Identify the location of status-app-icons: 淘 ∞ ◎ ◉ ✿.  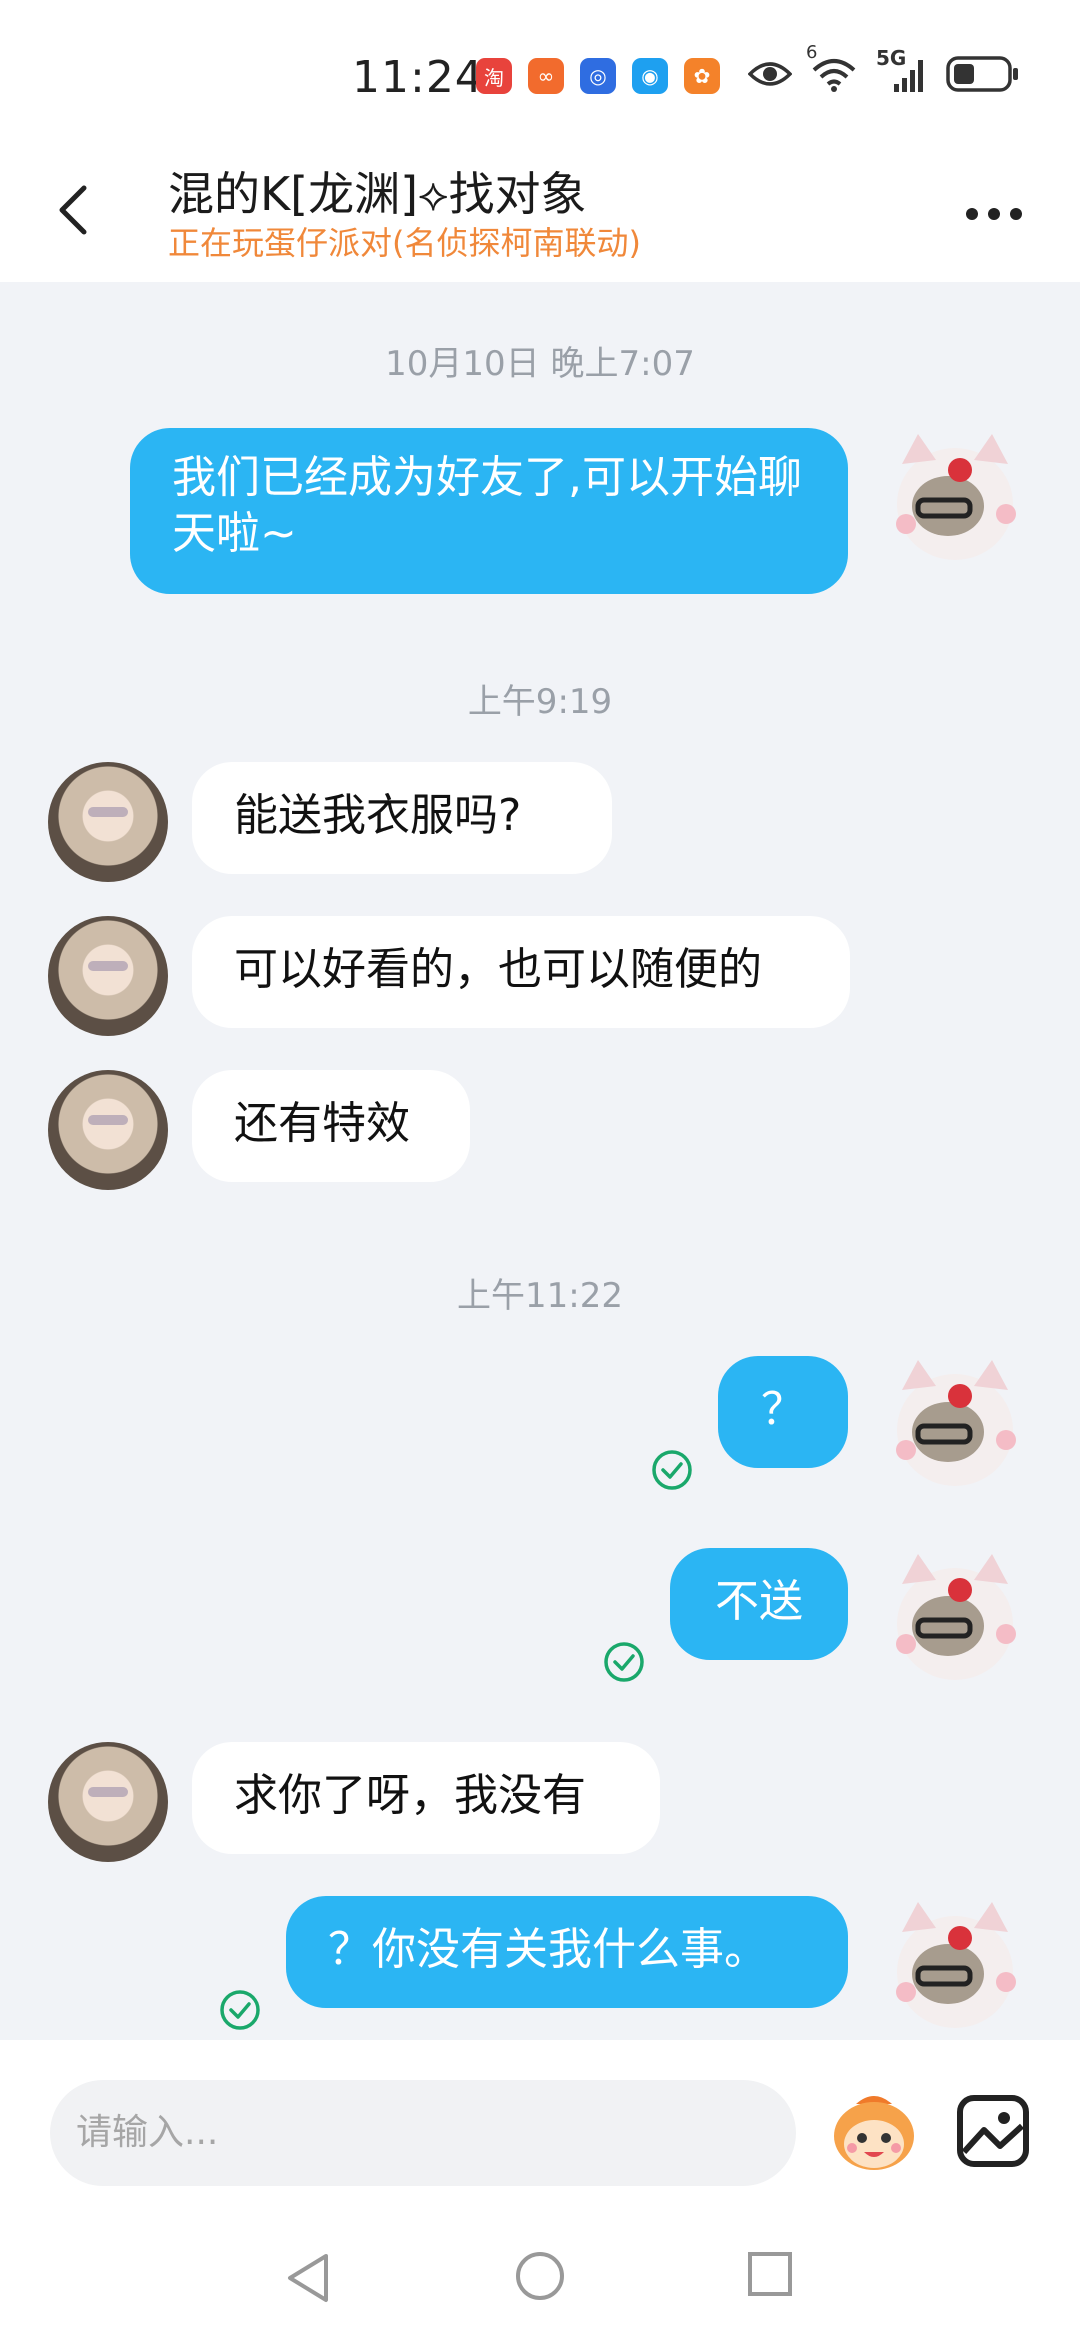
(598, 76).